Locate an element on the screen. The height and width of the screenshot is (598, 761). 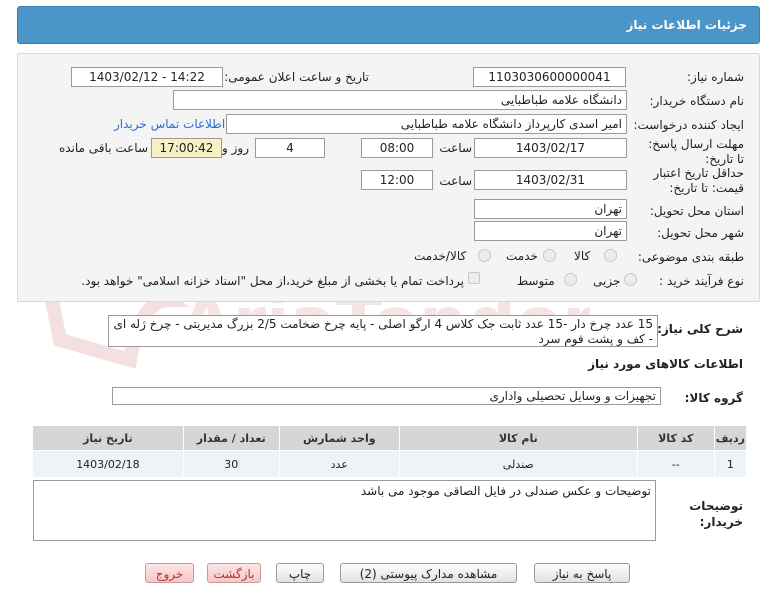
process-radio-partial is located at coordinates (630, 279).